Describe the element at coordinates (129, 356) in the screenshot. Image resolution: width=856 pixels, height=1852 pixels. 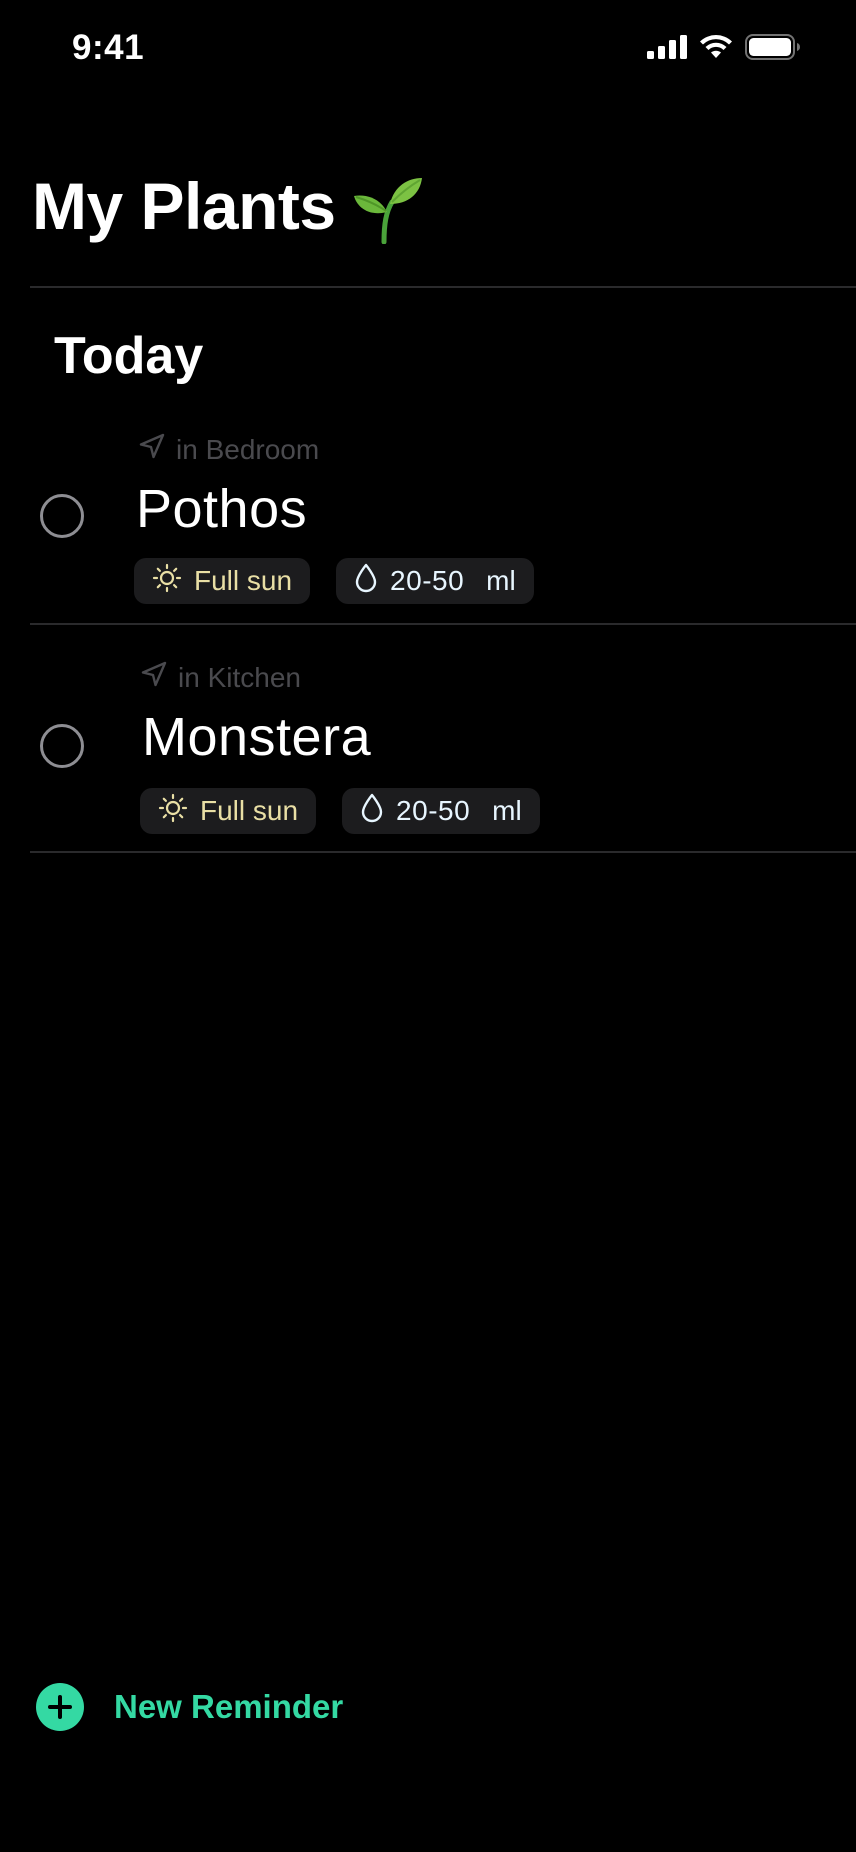
I see `section-title-today: Today` at that location.